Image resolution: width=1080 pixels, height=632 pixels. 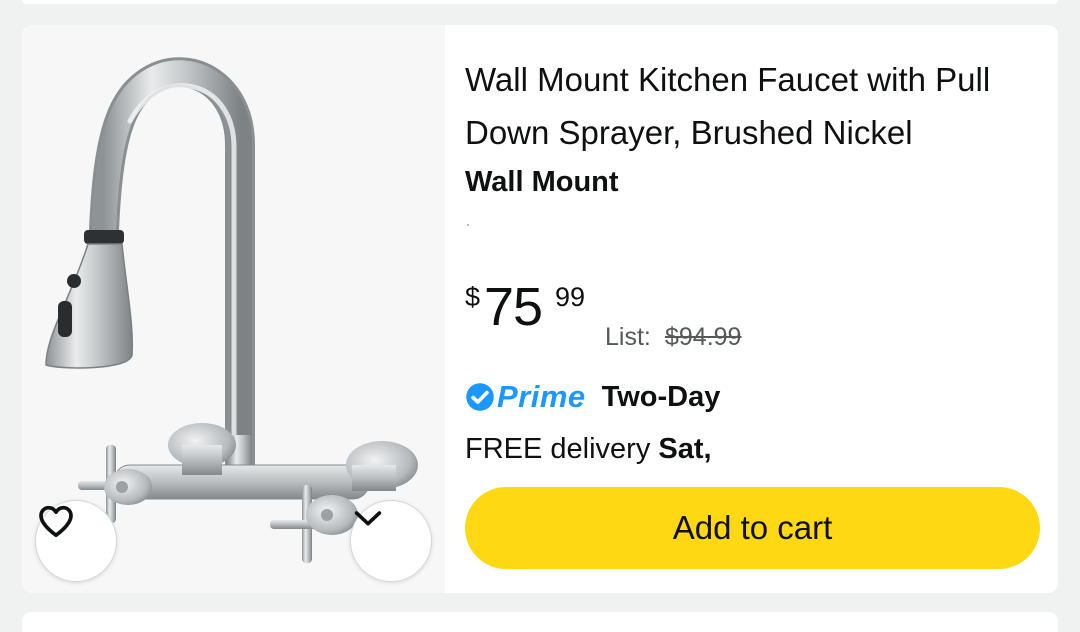 What do you see at coordinates (570, 297) in the screenshot?
I see `price-fraction: 99` at bounding box center [570, 297].